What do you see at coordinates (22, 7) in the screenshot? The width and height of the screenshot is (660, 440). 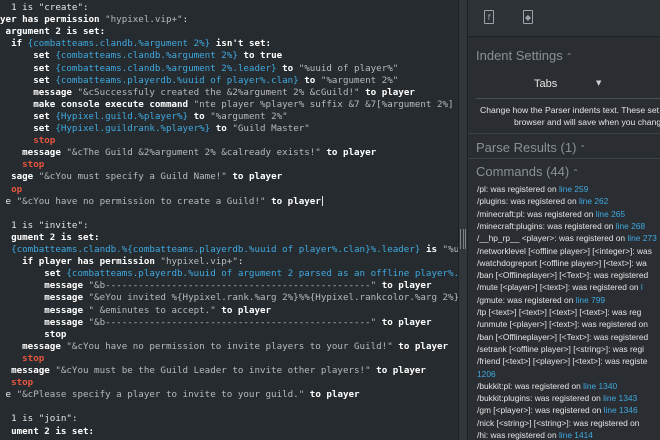 I see `code-token: 1 is "` at bounding box center [22, 7].